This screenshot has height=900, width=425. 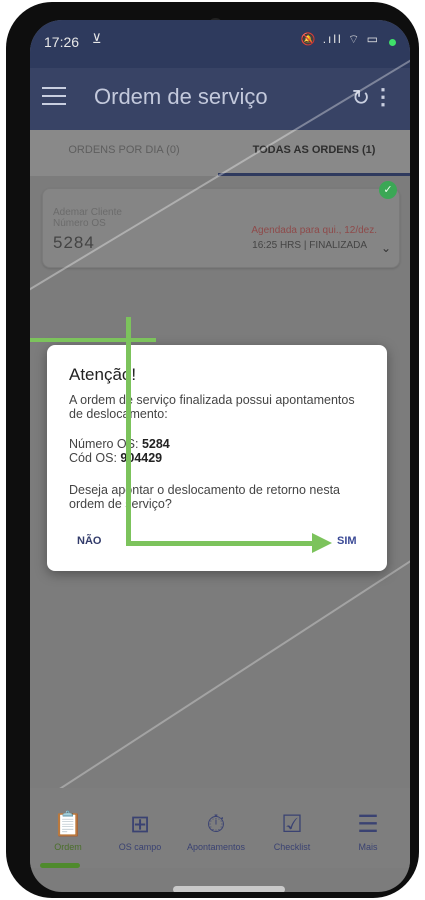 I want to click on home-gesture-bar, so click(x=229, y=889).